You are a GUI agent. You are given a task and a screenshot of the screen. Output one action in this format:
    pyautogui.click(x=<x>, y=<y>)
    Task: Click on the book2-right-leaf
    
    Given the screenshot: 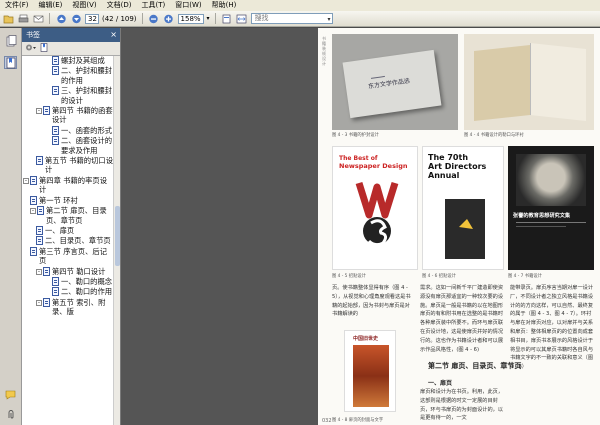 What is the action you would take?
    pyautogui.click(x=558, y=82)
    